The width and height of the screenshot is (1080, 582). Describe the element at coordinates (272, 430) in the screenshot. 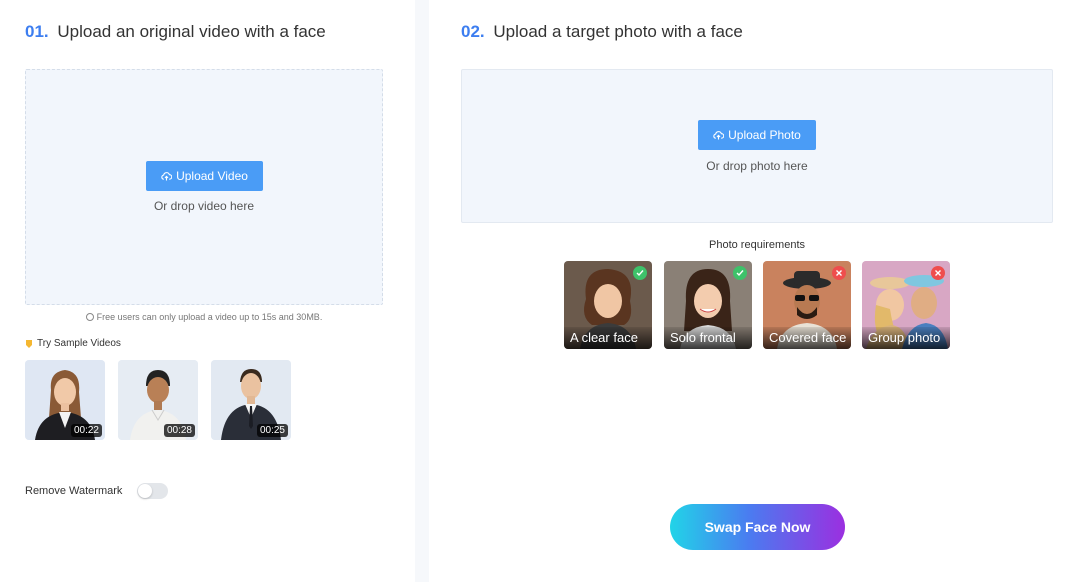

I see `sample-duration-3: 00:25` at that location.